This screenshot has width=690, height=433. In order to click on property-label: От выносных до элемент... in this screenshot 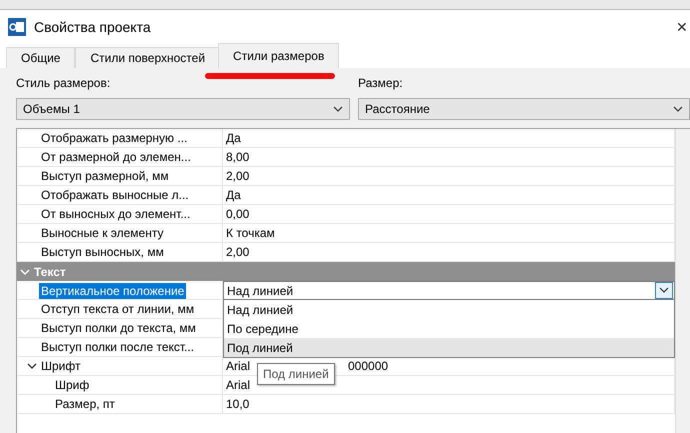, I will do `click(115, 214)`.